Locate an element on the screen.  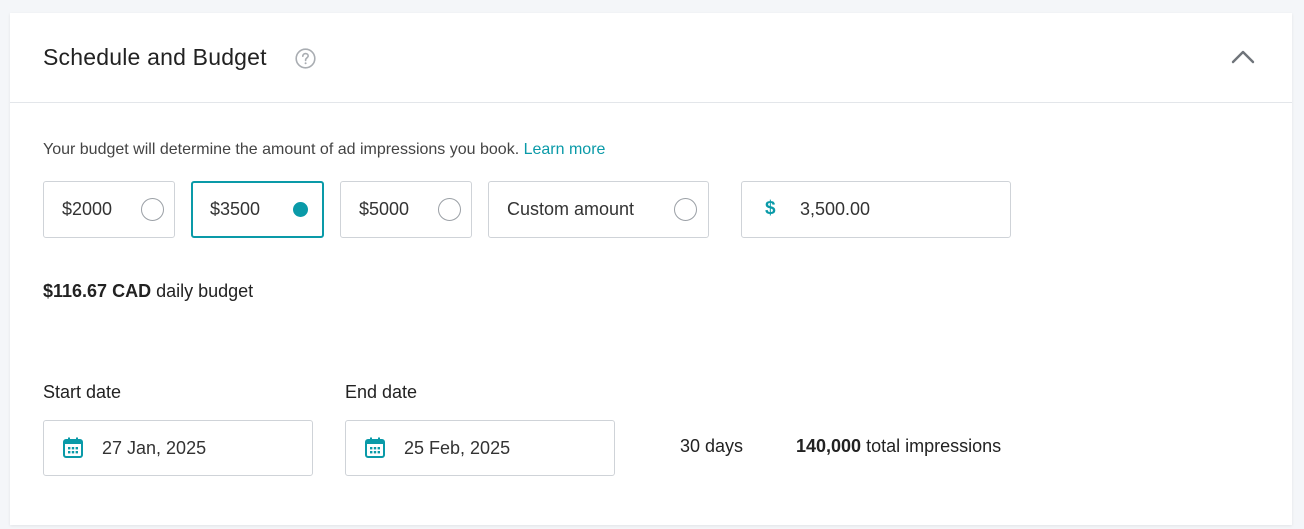
budget-amount-value: 3,500.00 is located at coordinates (835, 209).